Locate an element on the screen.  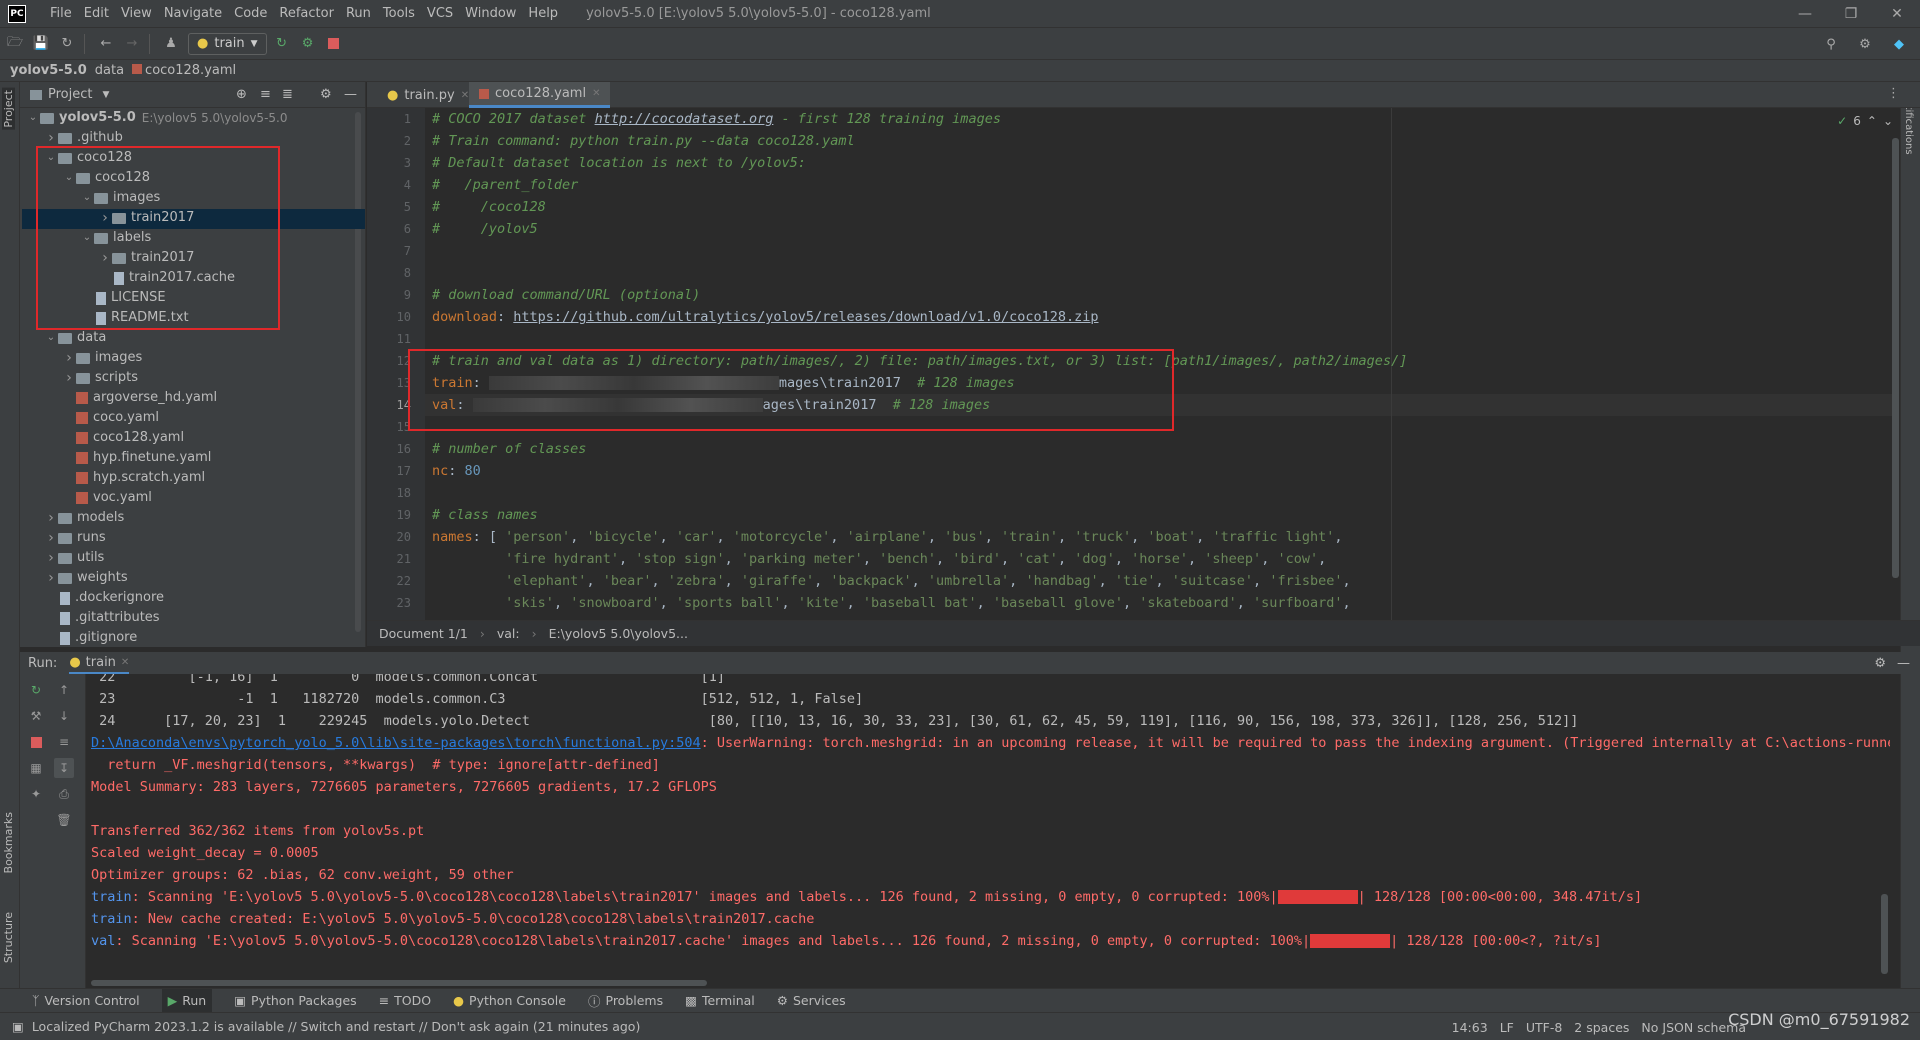
breadcrumb-file: coco128.yaml is located at coordinates (184, 70).